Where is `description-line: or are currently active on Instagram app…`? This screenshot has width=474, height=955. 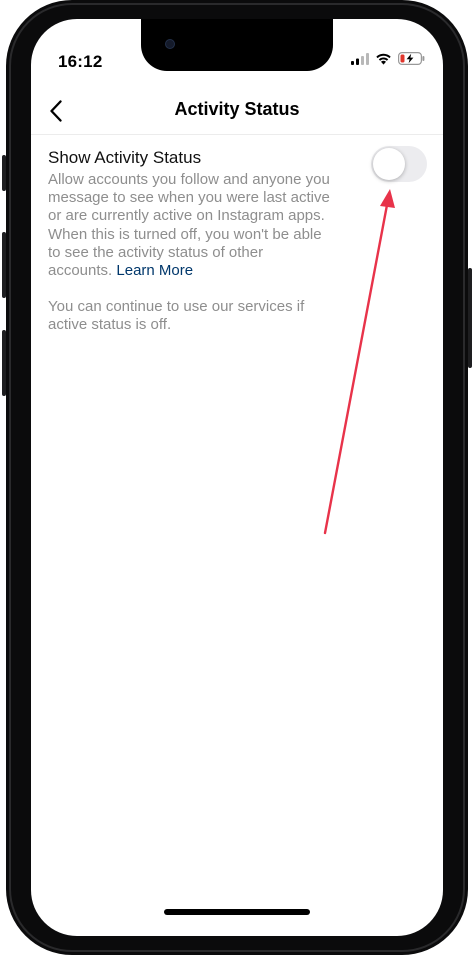
description-line: or are currently active on Instagram app… is located at coordinates (186, 216).